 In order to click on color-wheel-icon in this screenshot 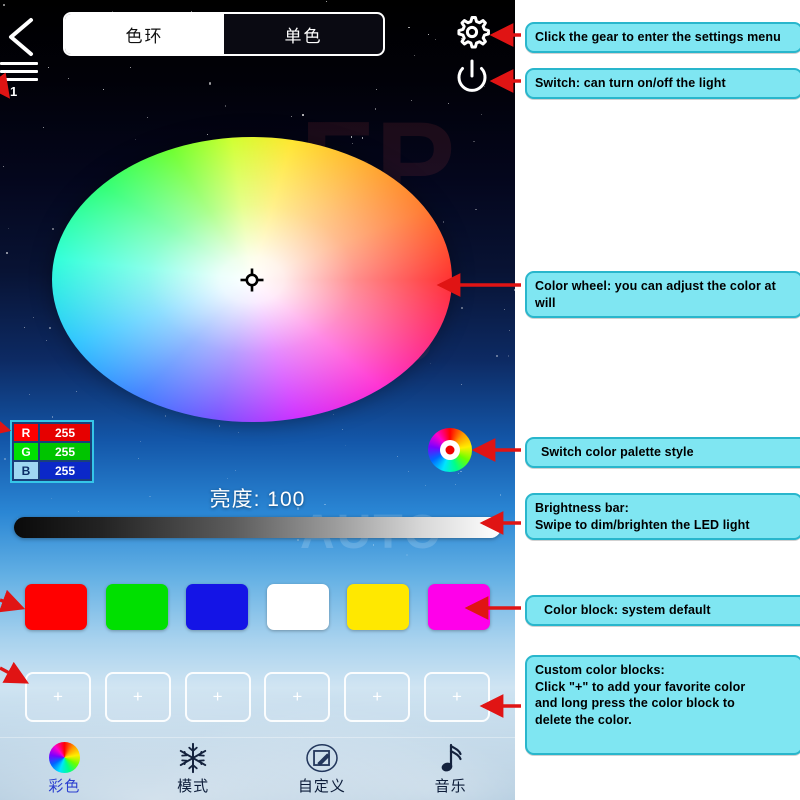, I will do `click(64, 757)`.